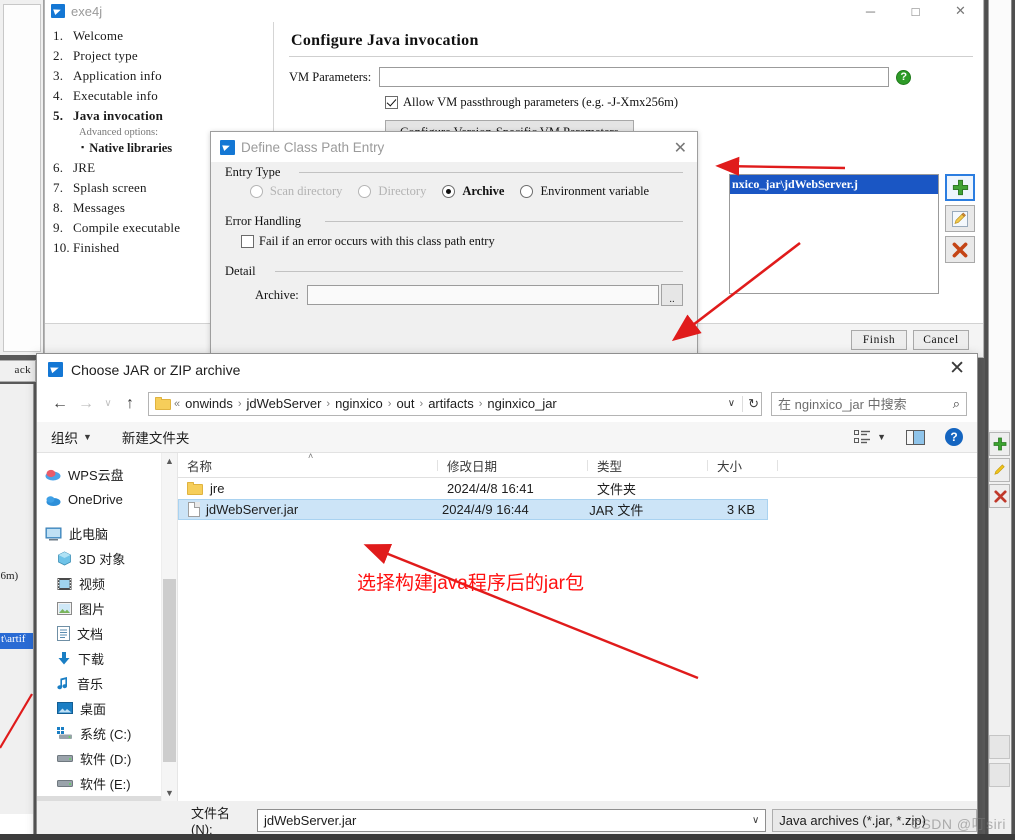 The width and height of the screenshot is (1015, 840). What do you see at coordinates (156, 437) in the screenshot?
I see `new-folder-button: 新建文件夹` at bounding box center [156, 437].